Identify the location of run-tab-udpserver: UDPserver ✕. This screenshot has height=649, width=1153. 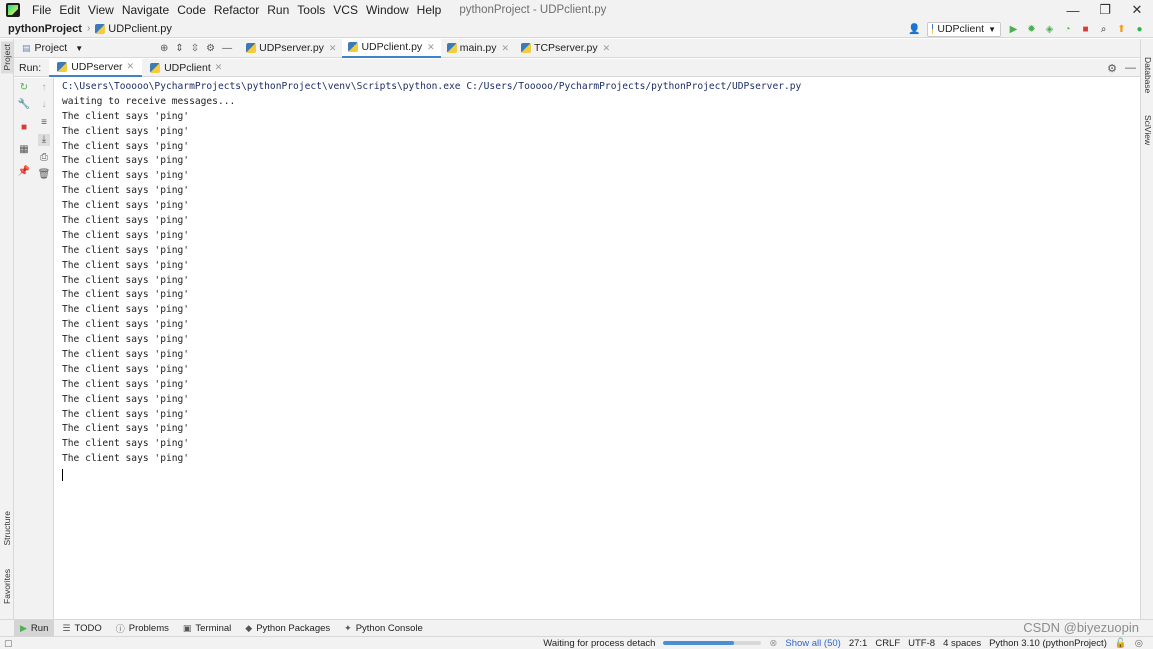
(96, 67).